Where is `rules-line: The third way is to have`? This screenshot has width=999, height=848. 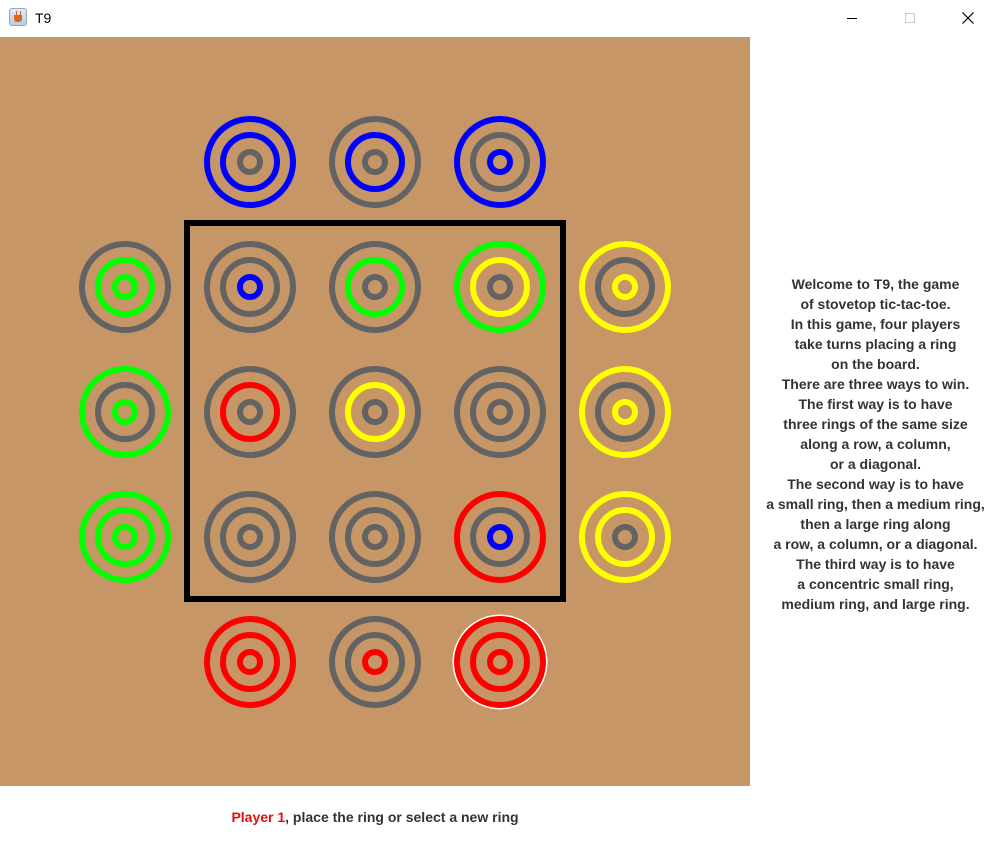
rules-line: The third way is to have is located at coordinates (875, 564).